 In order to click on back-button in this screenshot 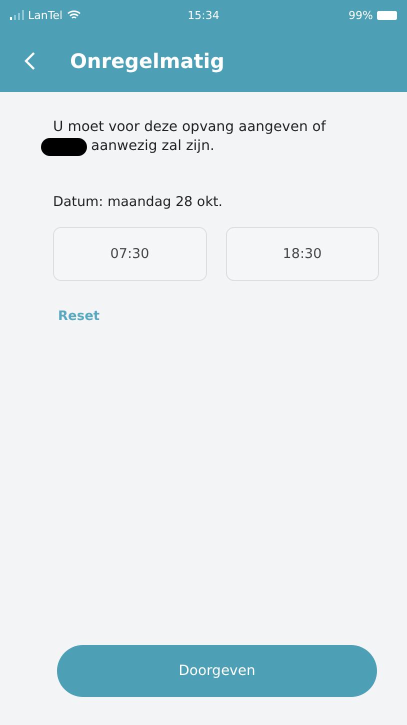, I will do `click(30, 61)`.